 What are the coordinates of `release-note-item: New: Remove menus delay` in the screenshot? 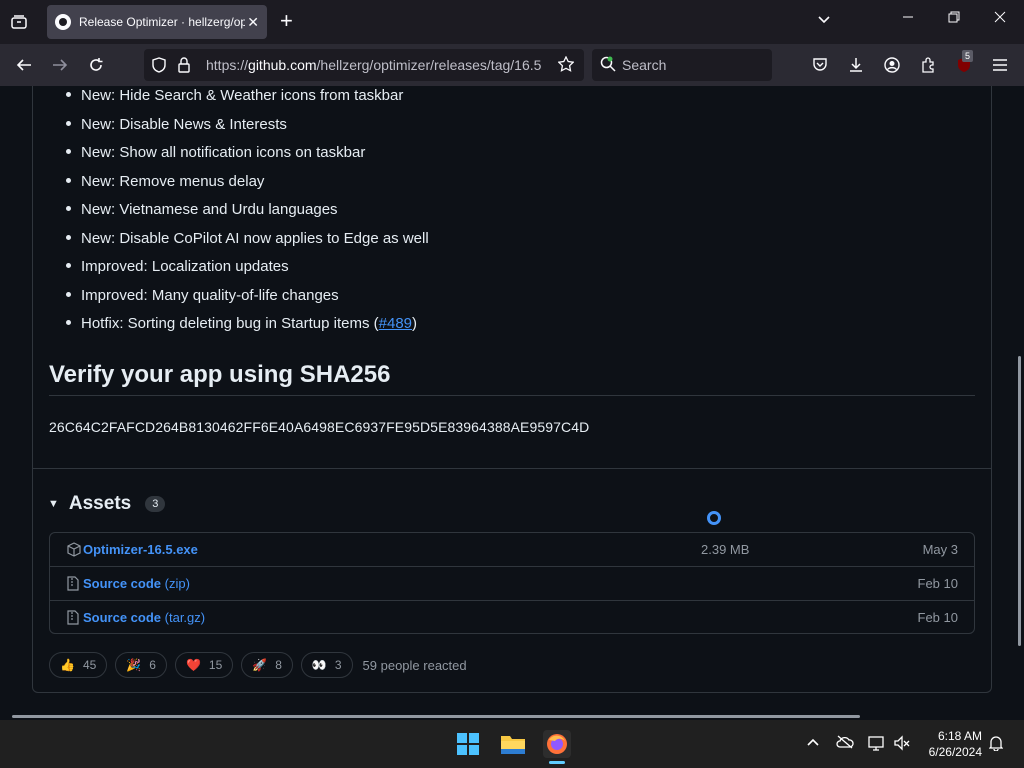 It's located at (165, 181).